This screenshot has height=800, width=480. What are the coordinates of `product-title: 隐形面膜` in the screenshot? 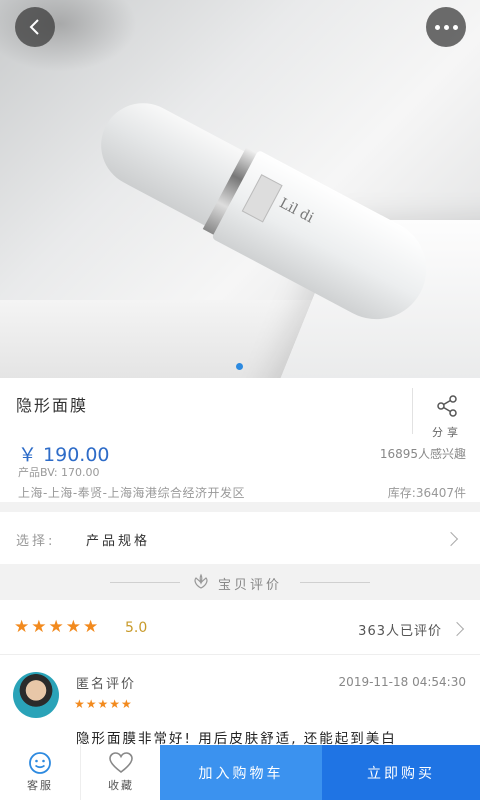 It's located at (52, 405).